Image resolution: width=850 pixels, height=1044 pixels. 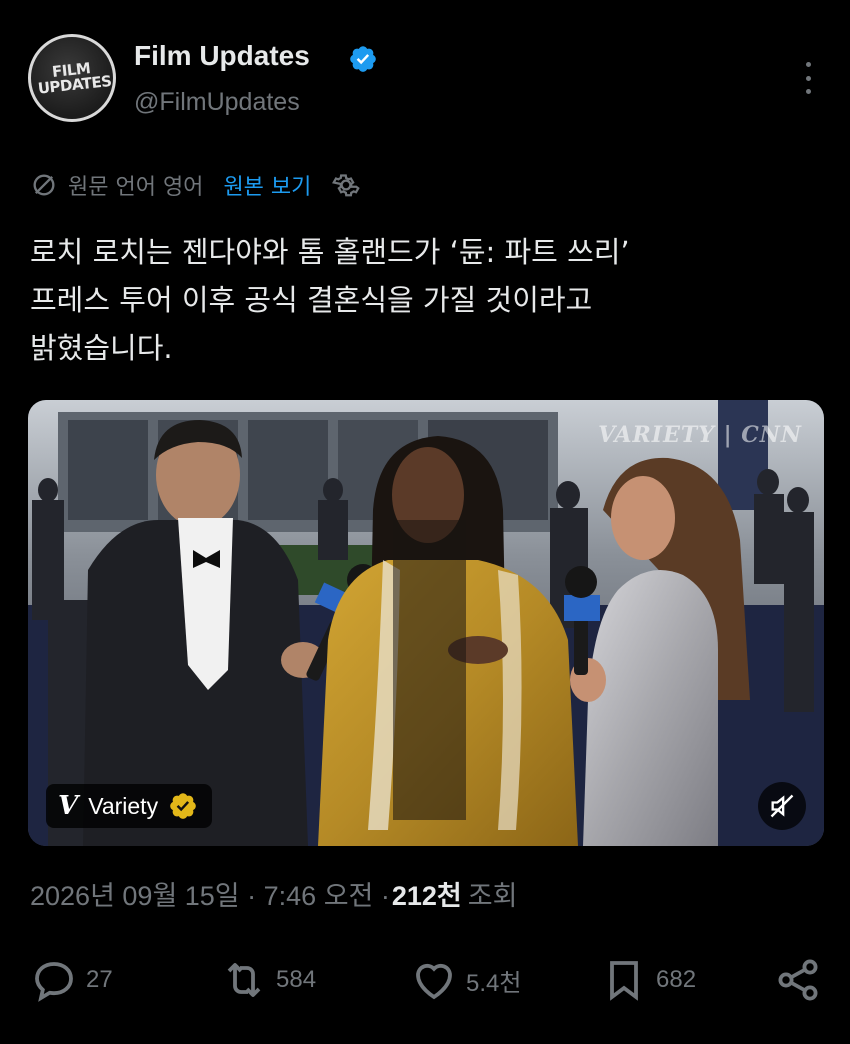 I want to click on mute-toggle-icon, so click(x=782, y=806).